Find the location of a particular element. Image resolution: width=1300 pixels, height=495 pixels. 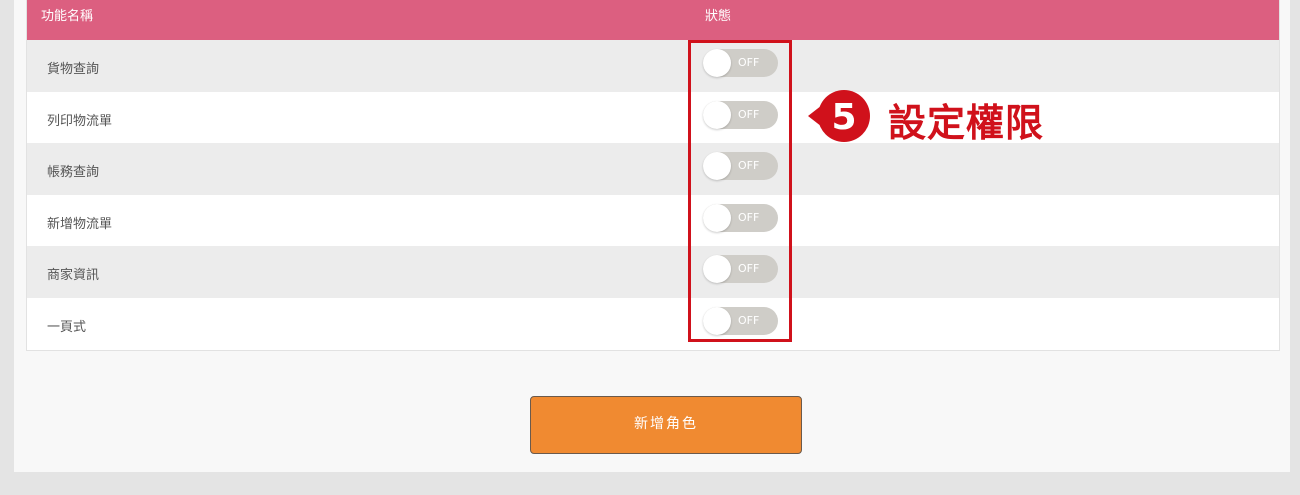

table-header: 功能名稱 狀態 is located at coordinates (653, 20).